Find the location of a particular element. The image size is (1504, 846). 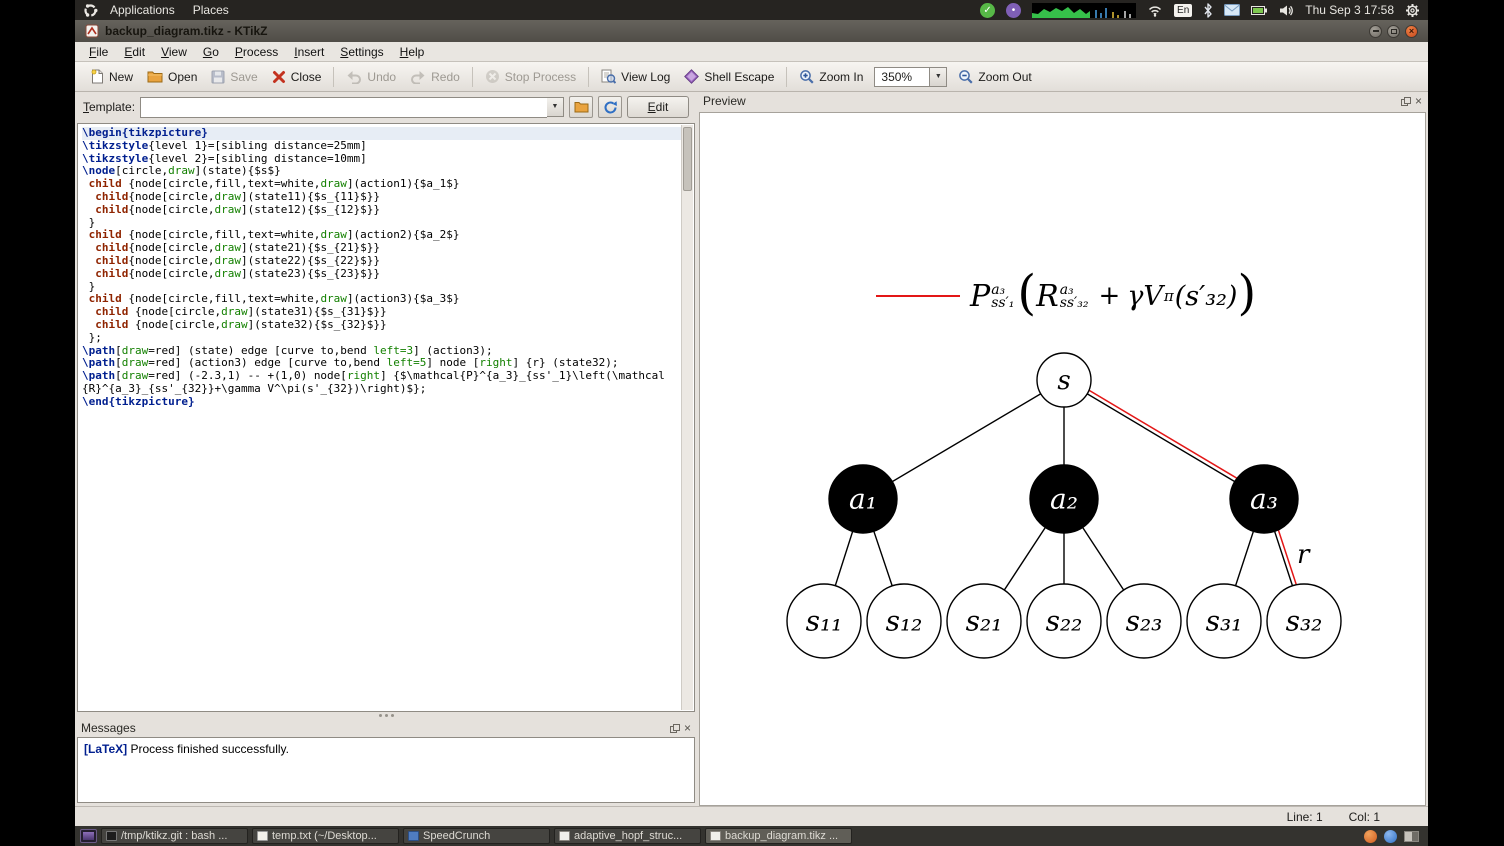

zoom-in-icon is located at coordinates (807, 77).